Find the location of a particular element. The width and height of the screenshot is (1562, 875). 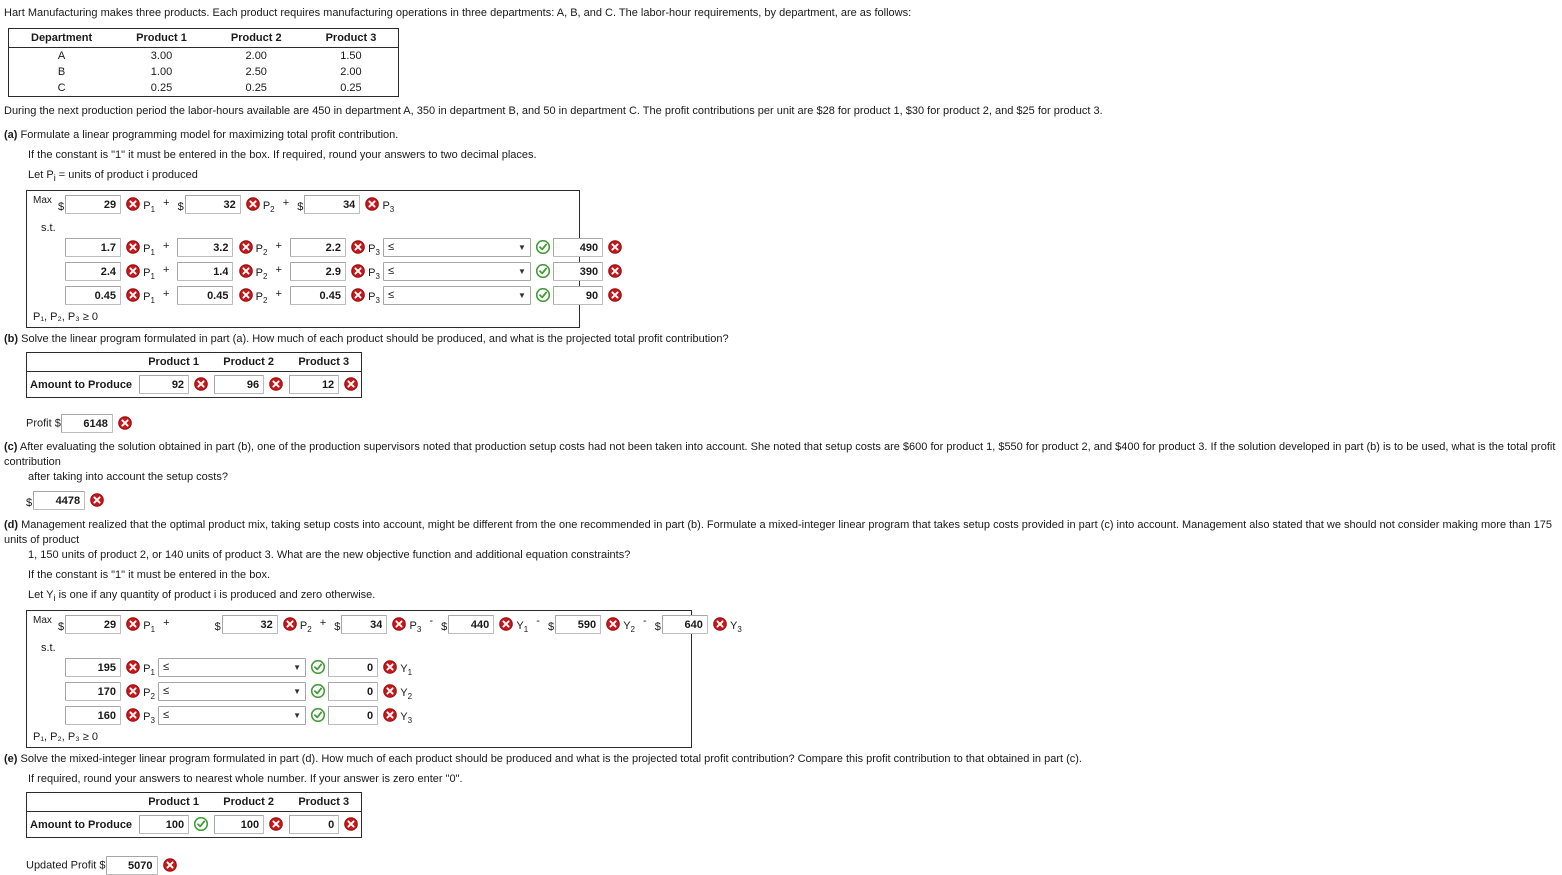

constraint-2-coefficient-p2 is located at coordinates (205, 272).